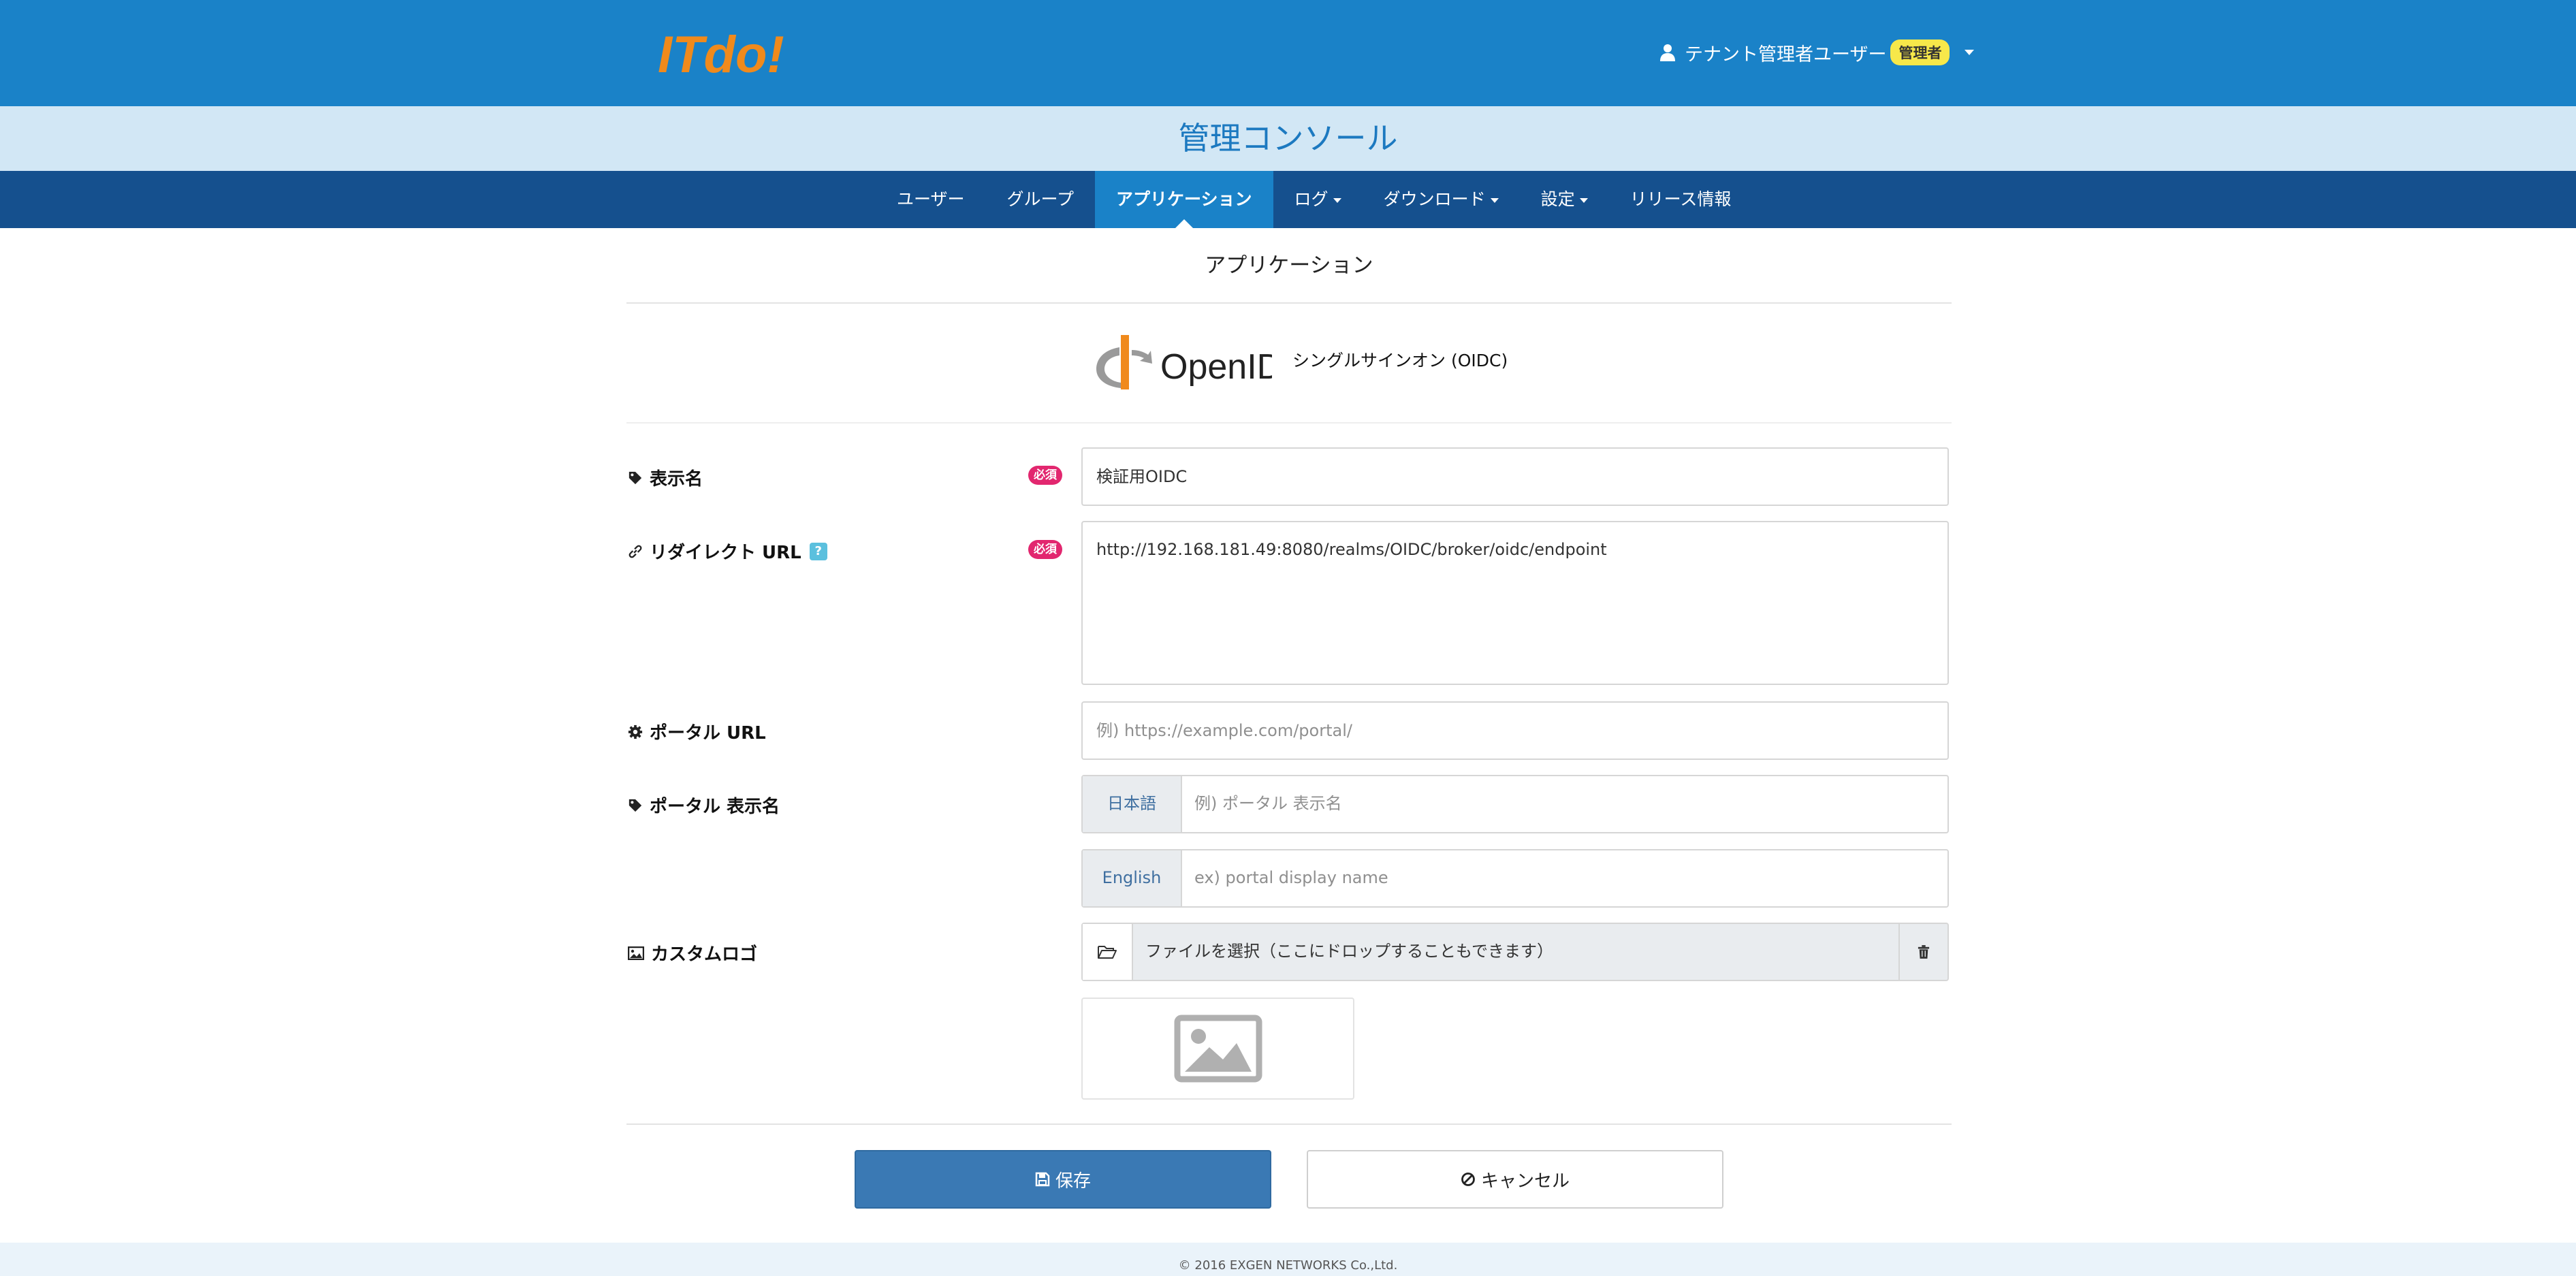 This screenshot has height=1276, width=2576. What do you see at coordinates (1515, 730) in the screenshot?
I see `portal-url-input: 例) https://example.com/portal/` at bounding box center [1515, 730].